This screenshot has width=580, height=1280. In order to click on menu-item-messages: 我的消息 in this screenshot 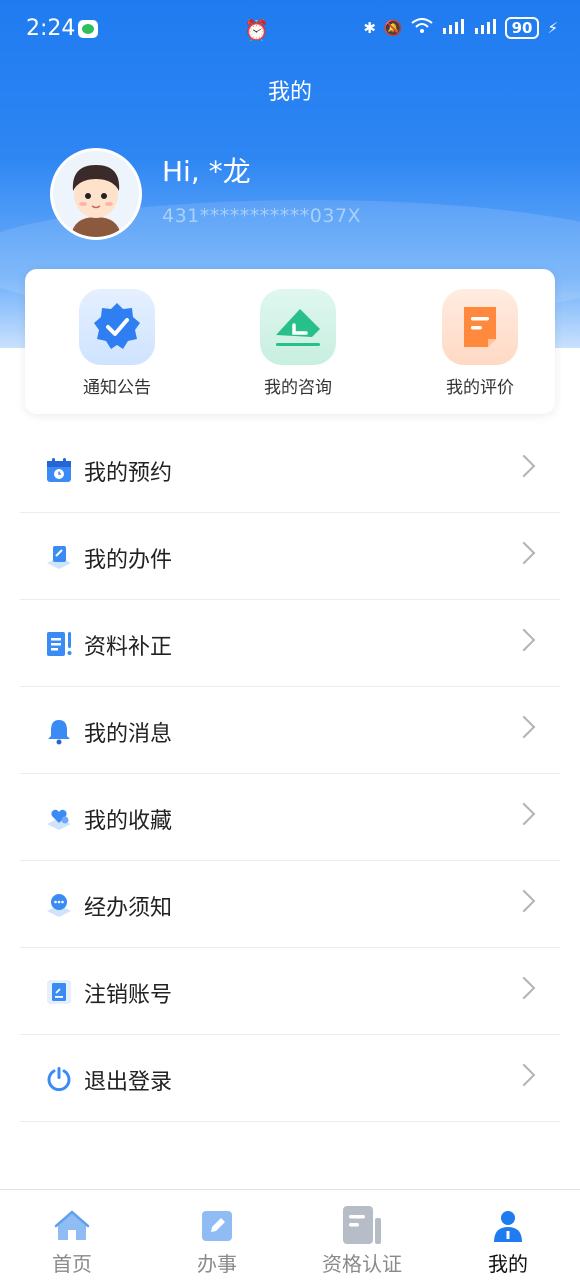, I will do `click(290, 730)`.